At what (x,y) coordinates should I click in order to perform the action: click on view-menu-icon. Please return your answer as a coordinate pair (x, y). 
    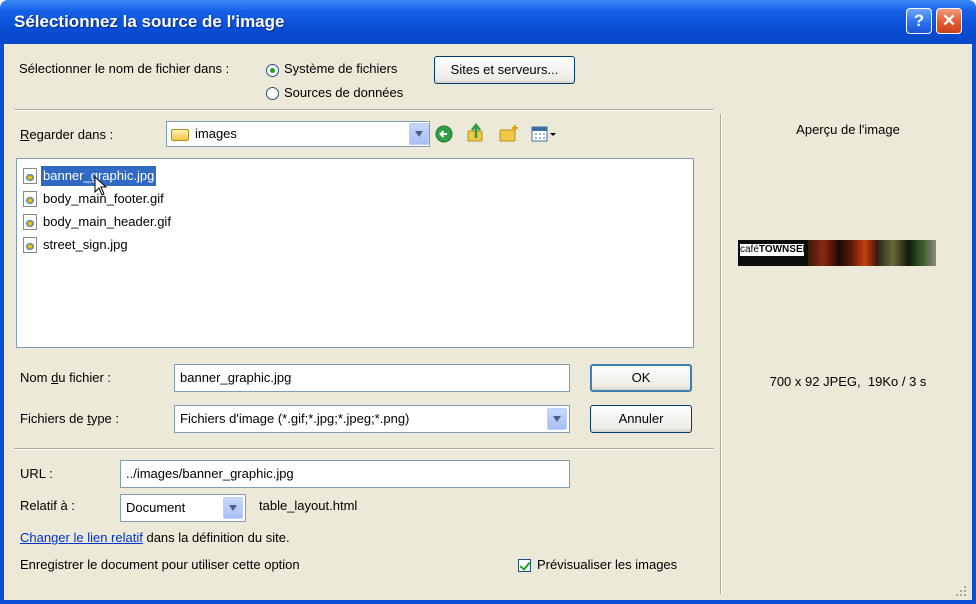
    Looking at the image, I should click on (544, 134).